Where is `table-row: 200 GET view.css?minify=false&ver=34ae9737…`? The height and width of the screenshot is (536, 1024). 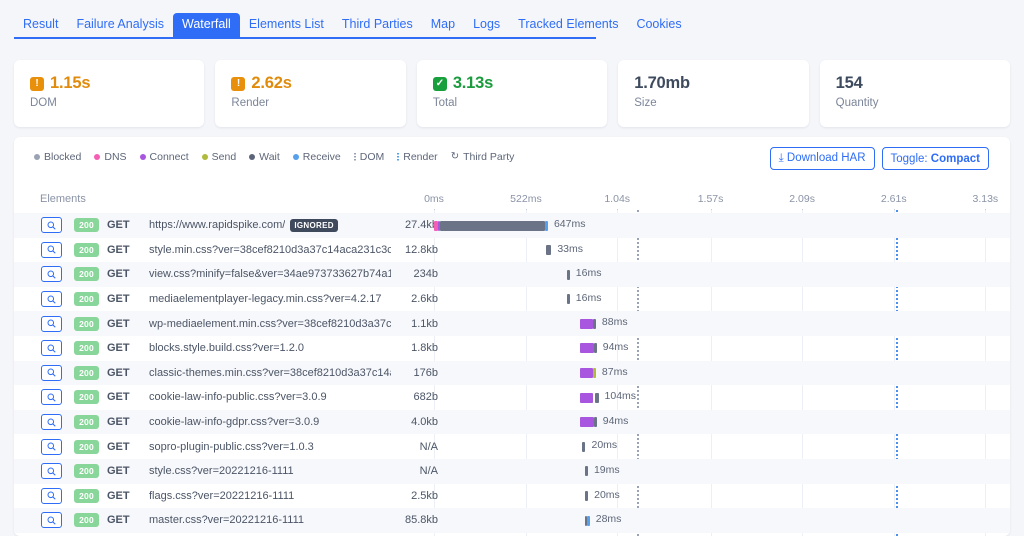
table-row: 200 GET view.css?minify=false&ver=34ae9737… is located at coordinates (512, 274).